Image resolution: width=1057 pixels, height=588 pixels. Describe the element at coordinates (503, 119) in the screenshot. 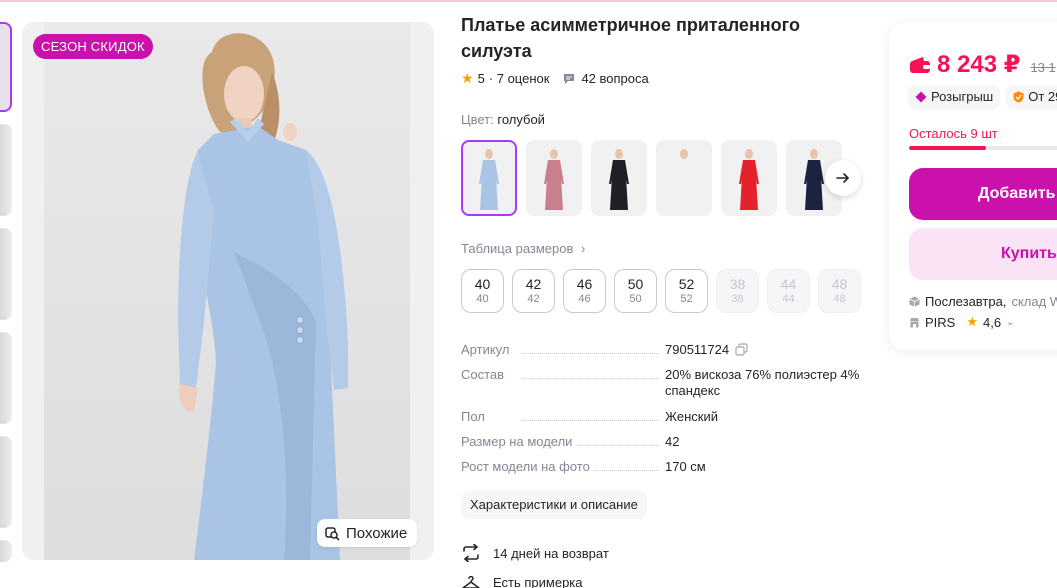

I see `color-row: Цвет: голубой` at that location.